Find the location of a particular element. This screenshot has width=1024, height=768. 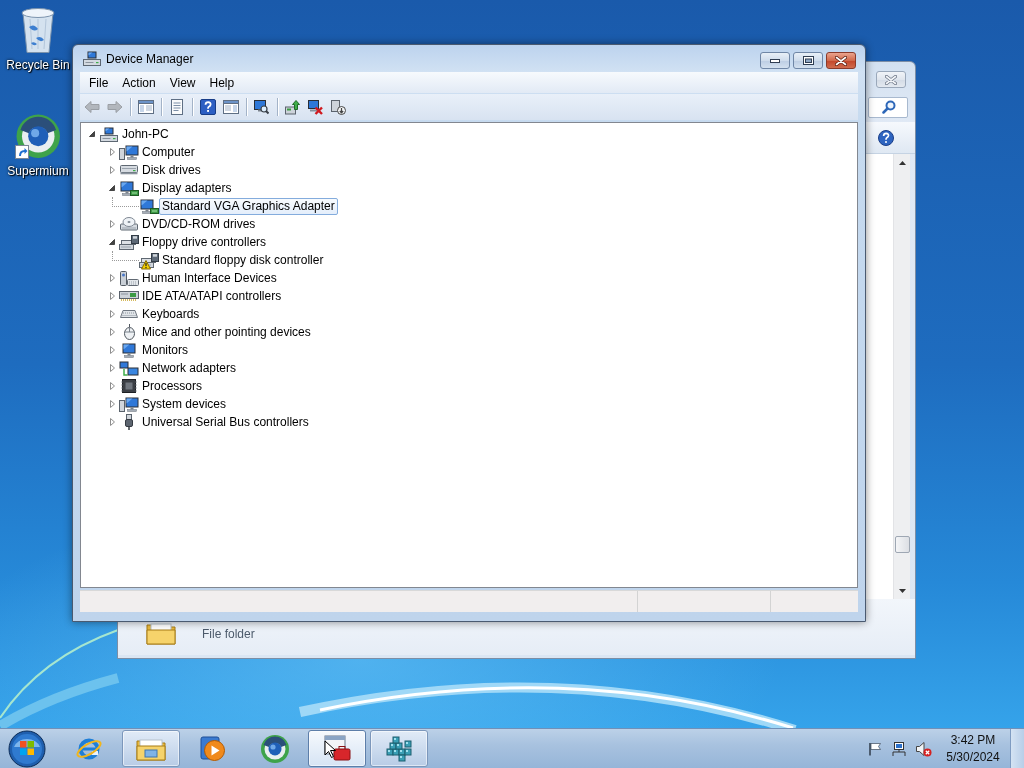

scrollbar-track is located at coordinates (901, 376).